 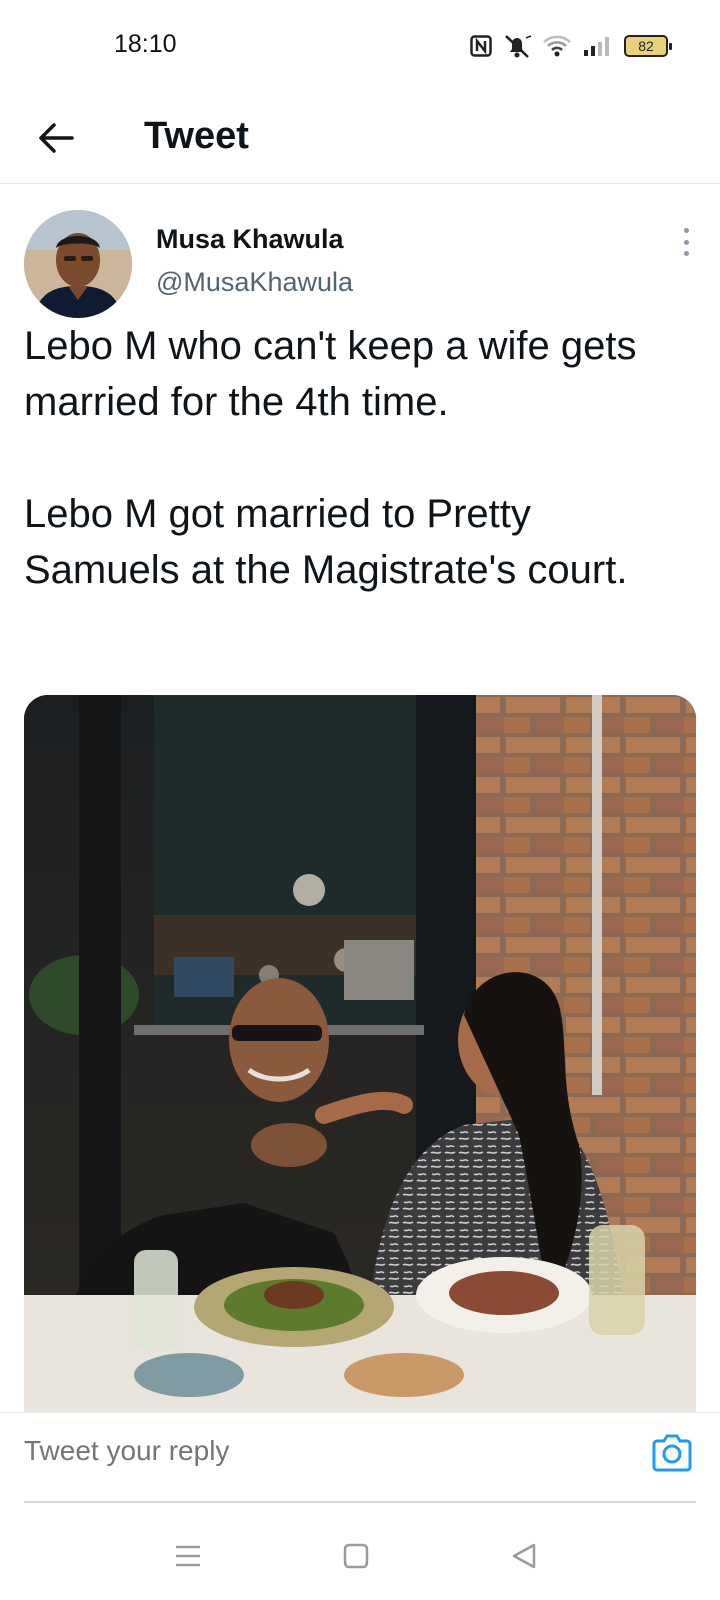 What do you see at coordinates (686, 242) in the screenshot?
I see `more-options-button` at bounding box center [686, 242].